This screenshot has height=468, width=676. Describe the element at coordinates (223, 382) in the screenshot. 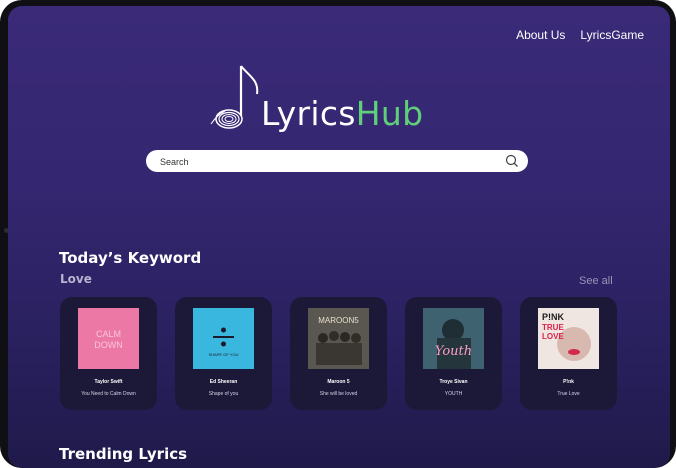

I see `card-artist: Ed Sheeran` at that location.